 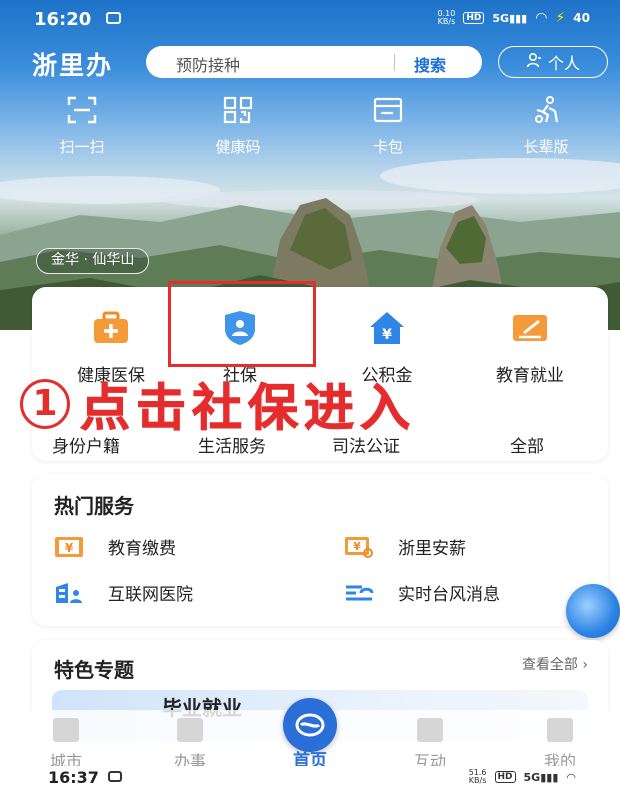 What do you see at coordinates (94, 506) in the screenshot?
I see `hot-services-title: 热门服务` at bounding box center [94, 506].